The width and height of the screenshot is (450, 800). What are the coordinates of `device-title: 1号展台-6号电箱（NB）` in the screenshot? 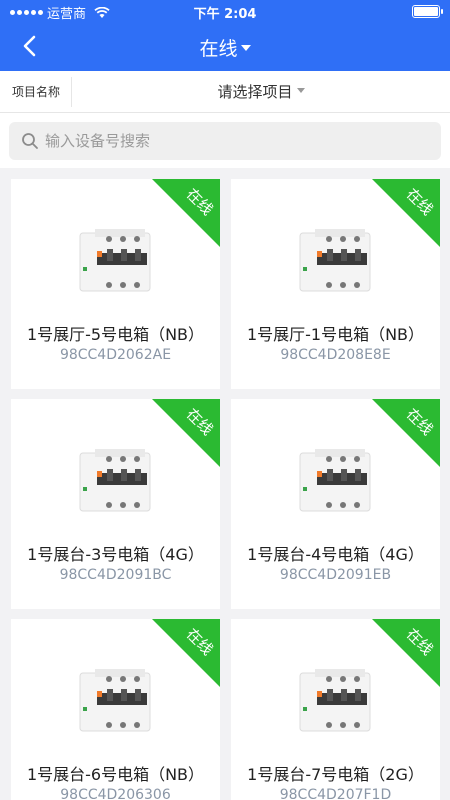 It's located at (115, 774).